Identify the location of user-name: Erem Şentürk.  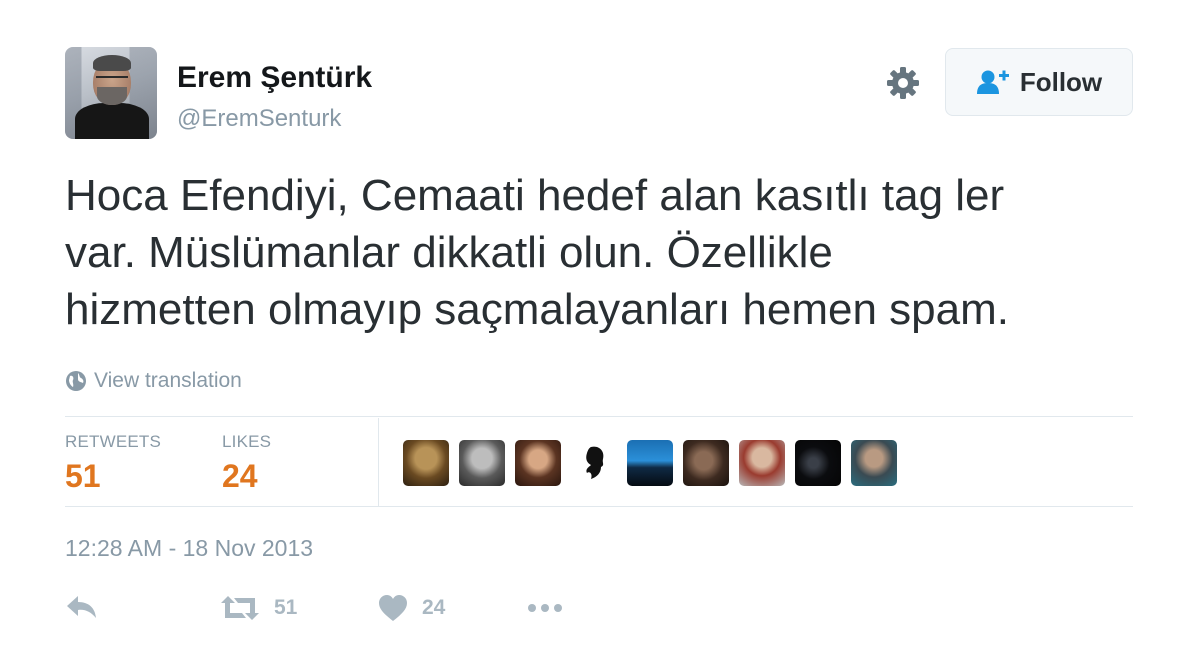
(274, 78).